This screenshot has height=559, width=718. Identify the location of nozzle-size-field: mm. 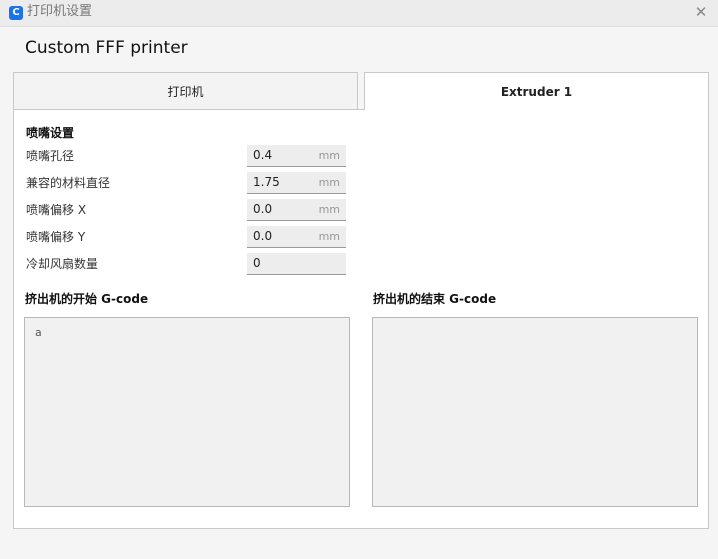
(296, 156).